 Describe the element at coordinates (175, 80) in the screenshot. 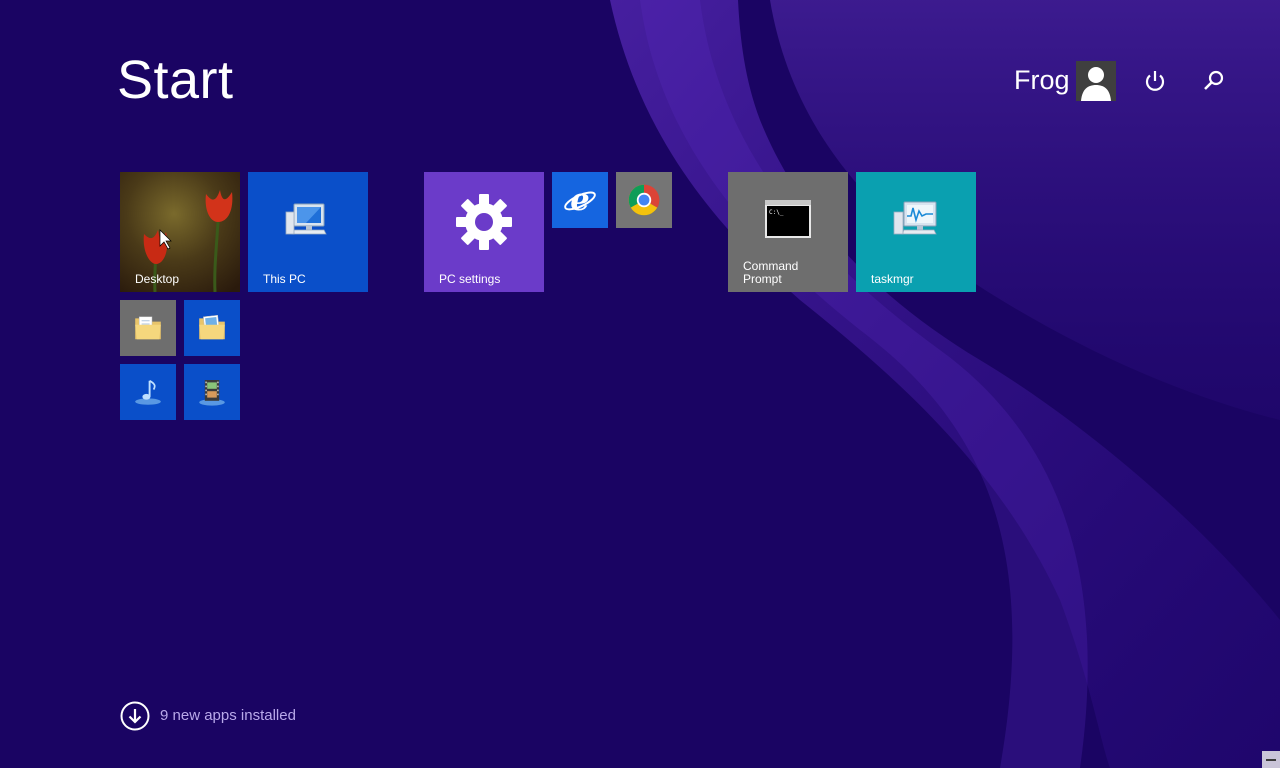

I see `page-title: Start` at that location.